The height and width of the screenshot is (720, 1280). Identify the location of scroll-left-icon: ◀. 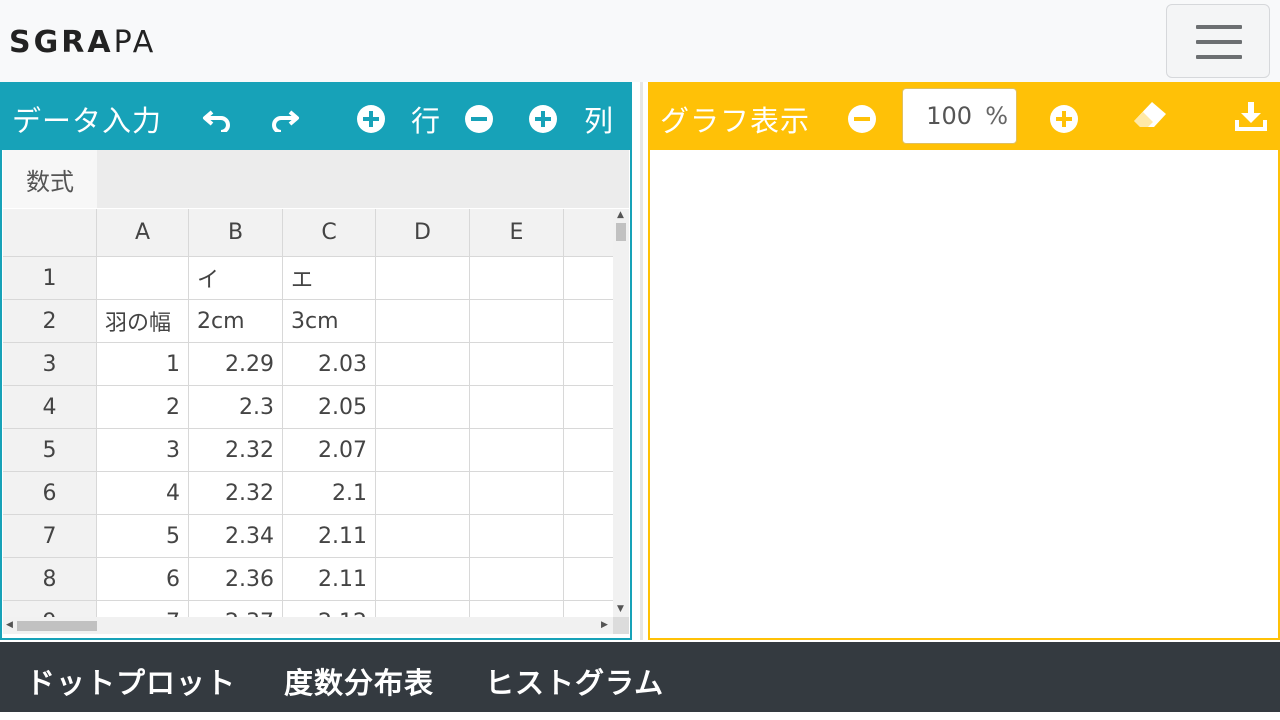
(9, 625).